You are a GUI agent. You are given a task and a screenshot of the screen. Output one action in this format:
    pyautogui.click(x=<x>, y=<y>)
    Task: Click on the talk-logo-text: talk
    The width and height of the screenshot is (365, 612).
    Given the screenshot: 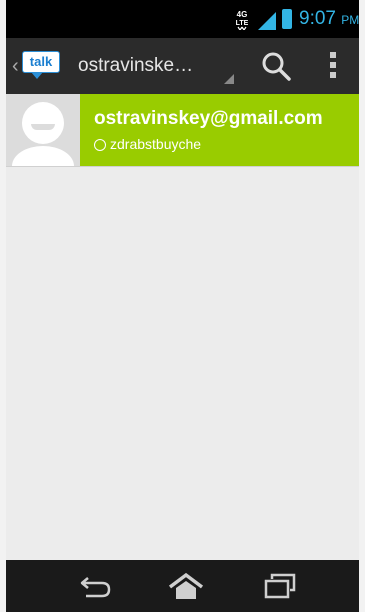 What is the action you would take?
    pyautogui.click(x=41, y=62)
    